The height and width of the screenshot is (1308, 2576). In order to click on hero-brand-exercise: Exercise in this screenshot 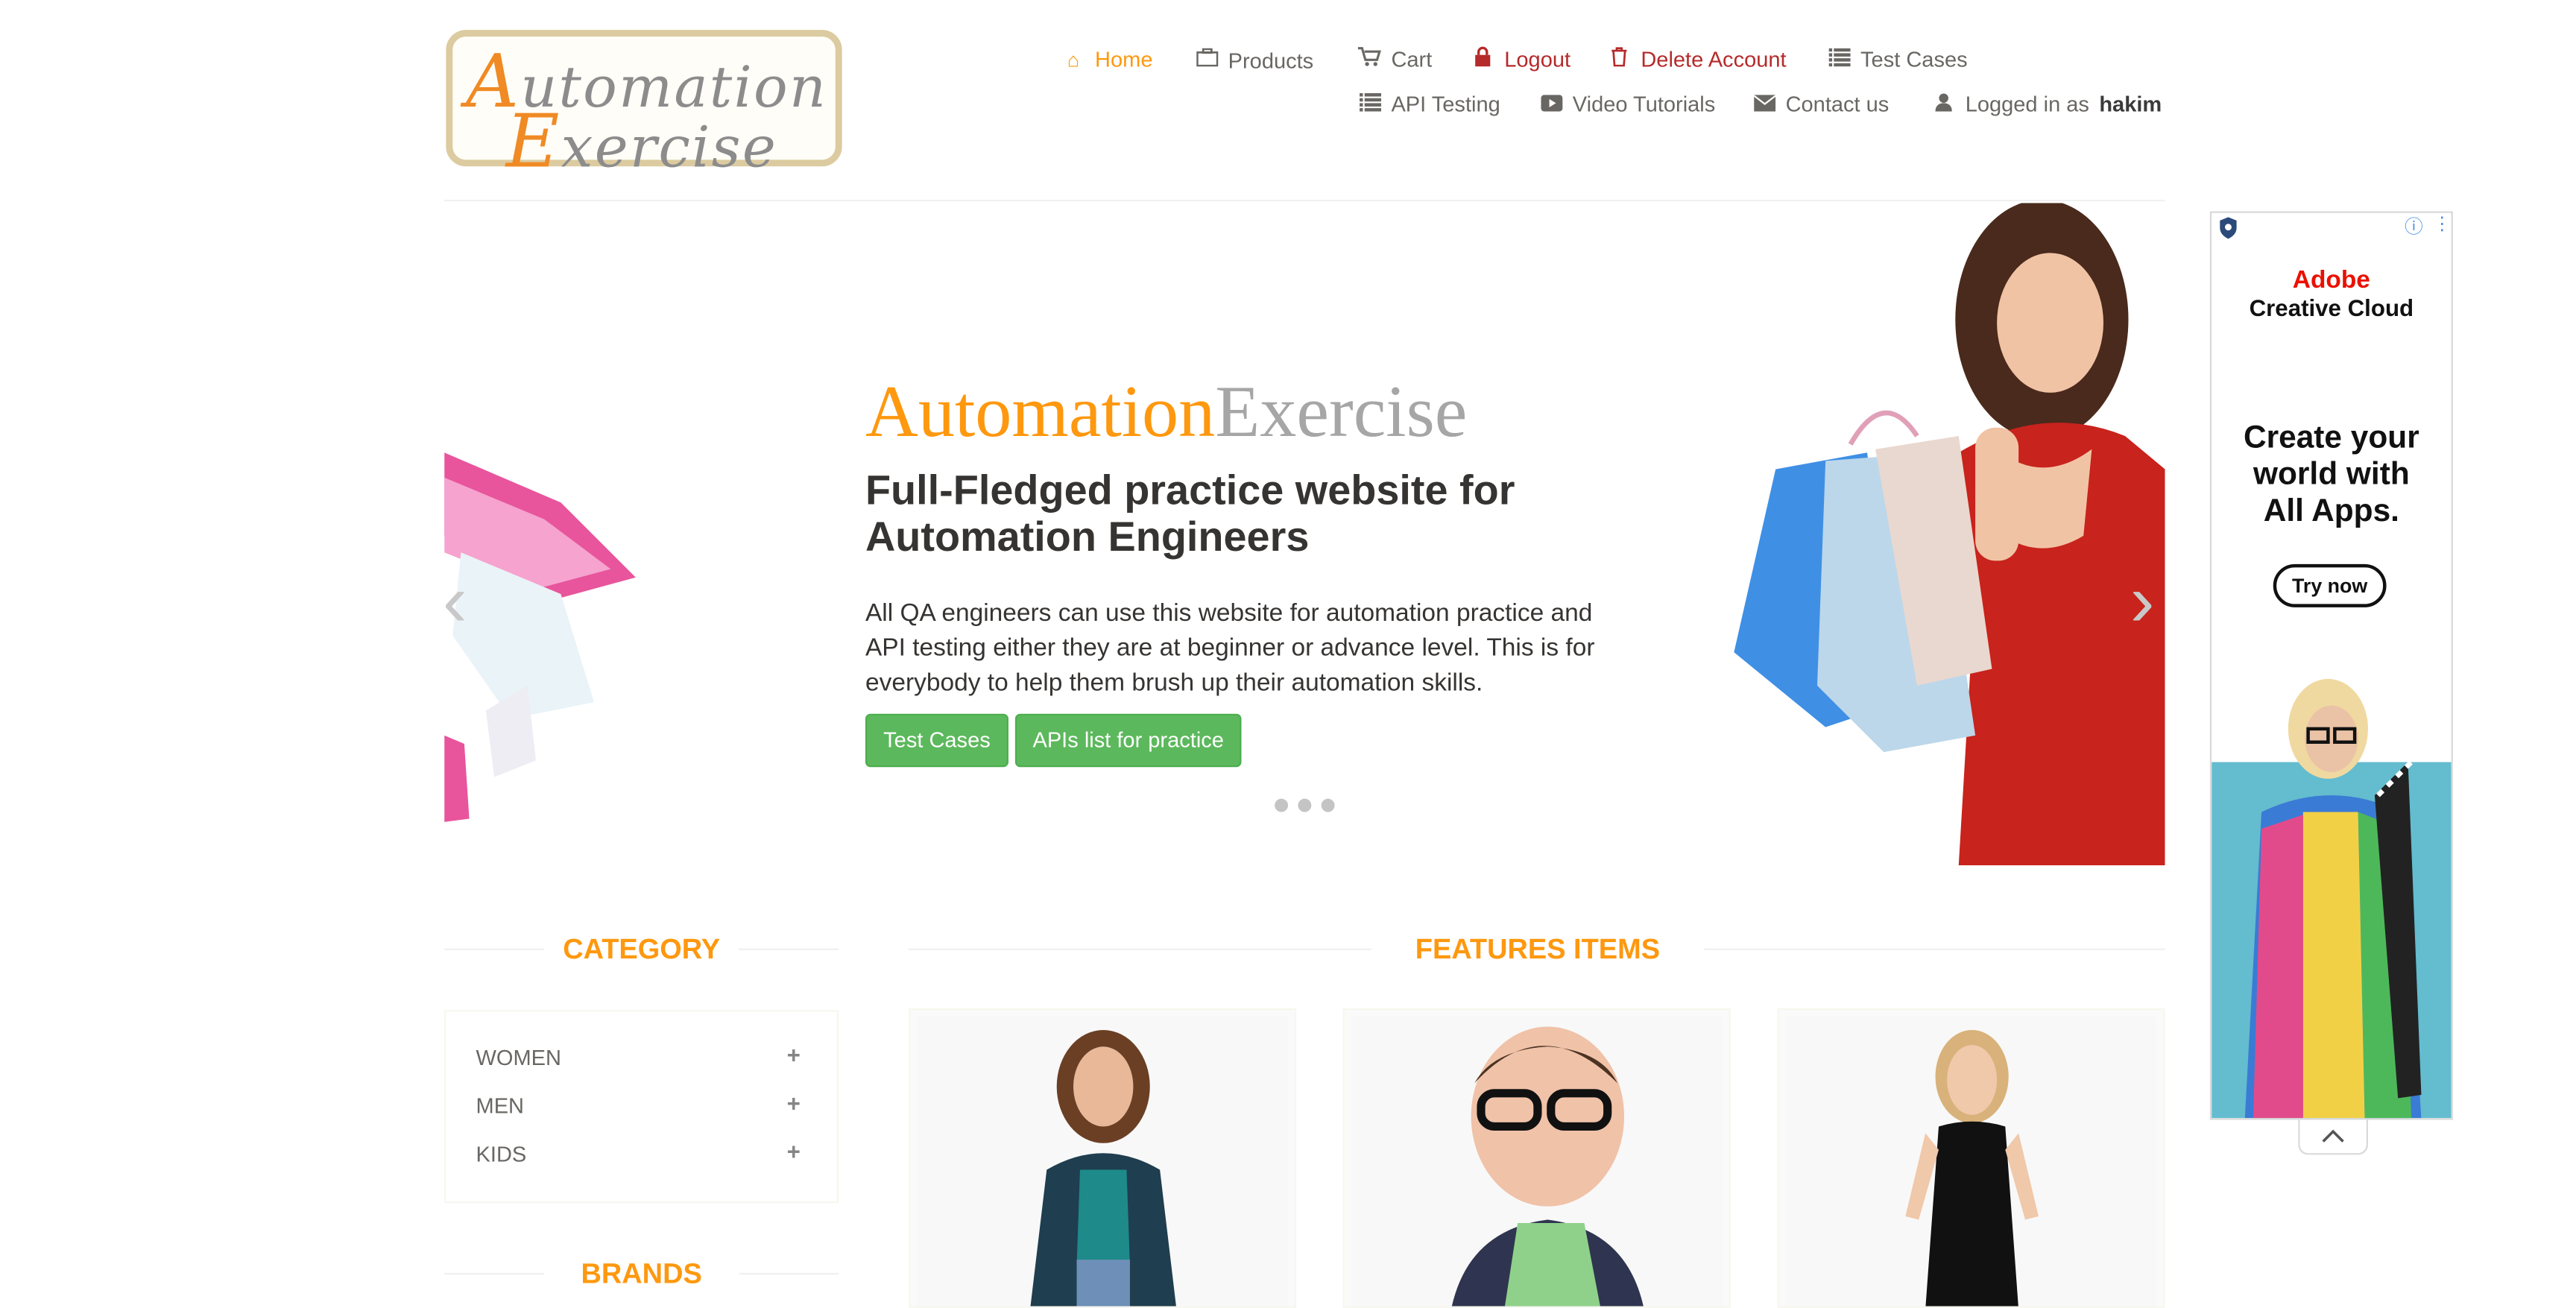, I will do `click(1341, 411)`.